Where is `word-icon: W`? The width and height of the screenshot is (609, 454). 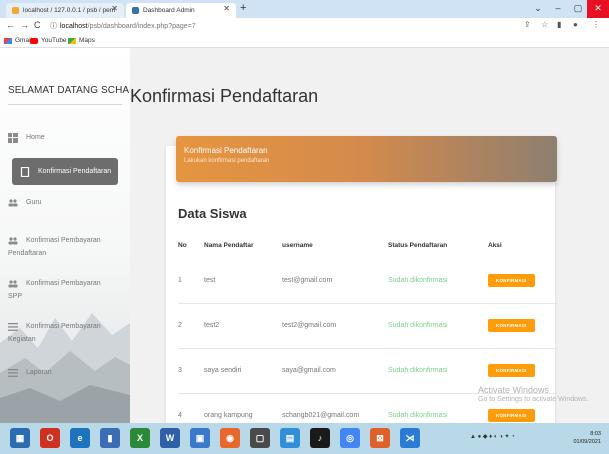
word-icon: W is located at coordinates (170, 438).